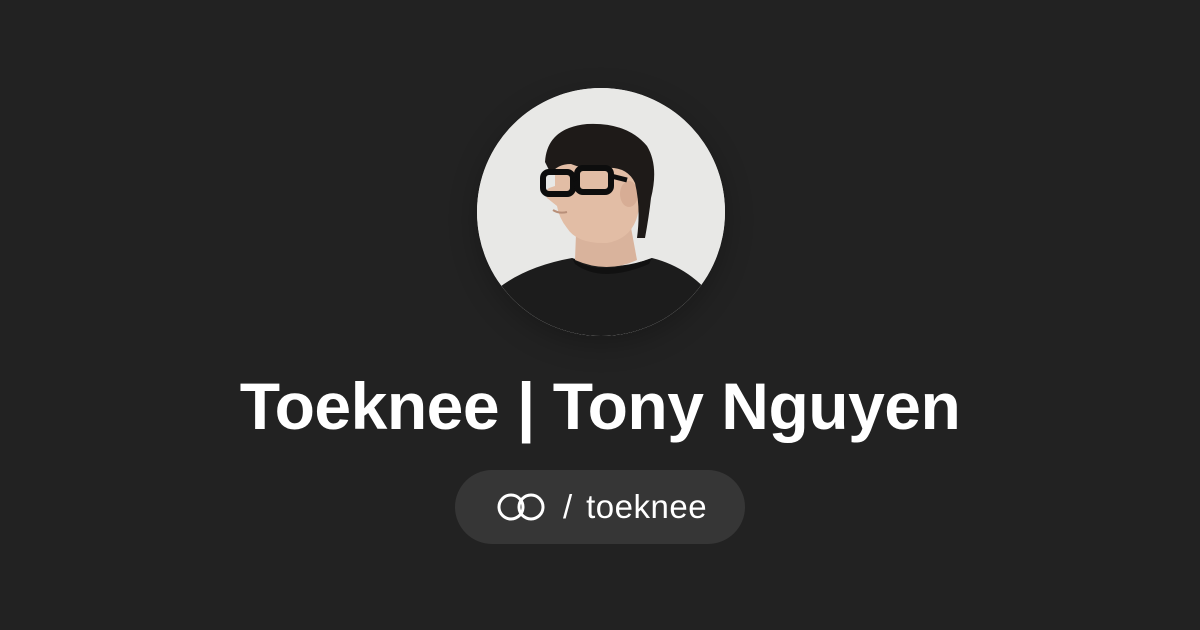  What do you see at coordinates (601, 212) in the screenshot?
I see `avatar` at bounding box center [601, 212].